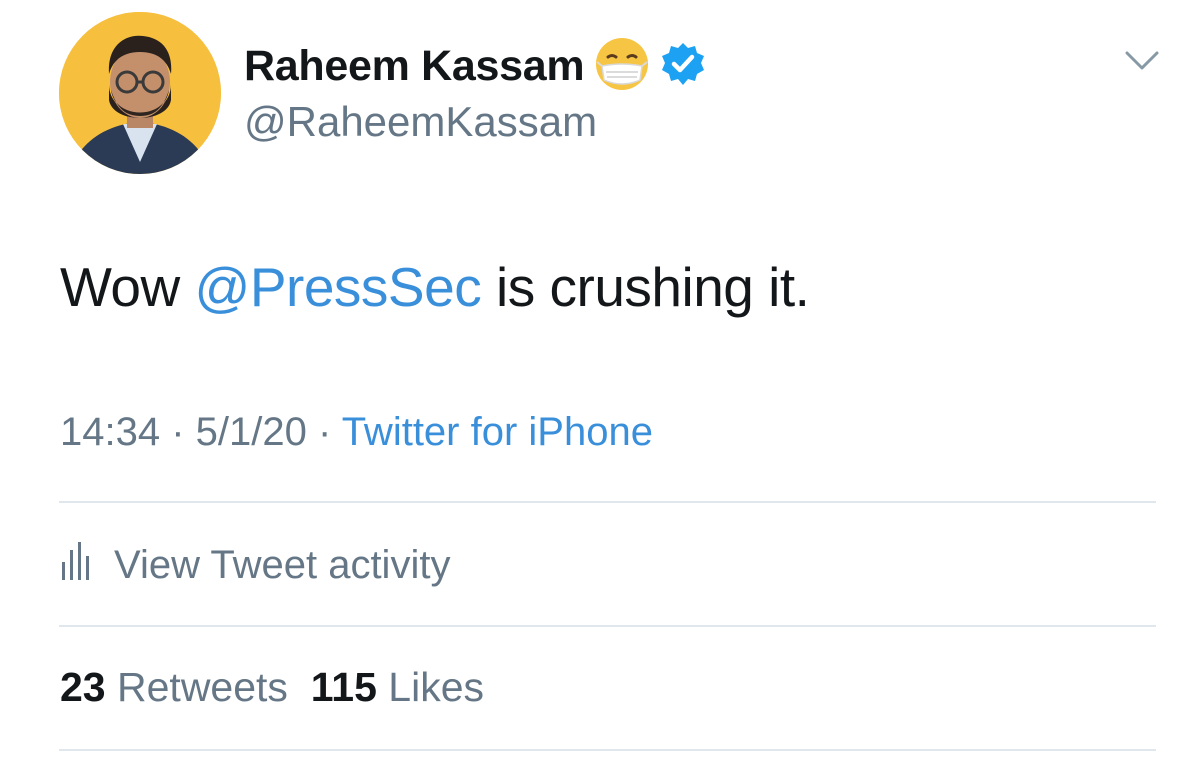  Describe the element at coordinates (497, 432) in the screenshot. I see `tweet-source-link: Twitter for iPhone` at that location.